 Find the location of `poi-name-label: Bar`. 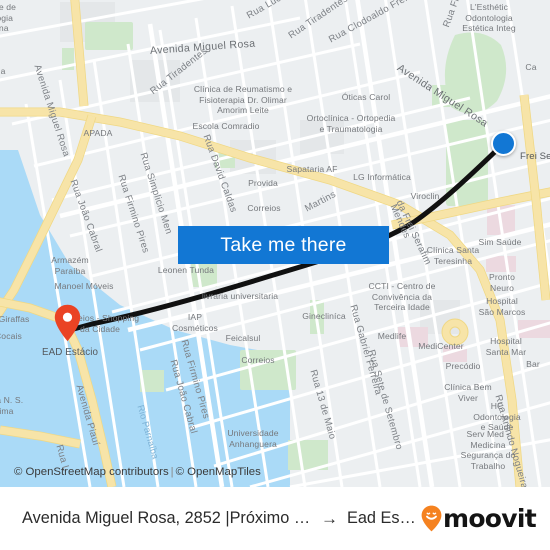

poi-name-label: Bar is located at coordinates (533, 364).